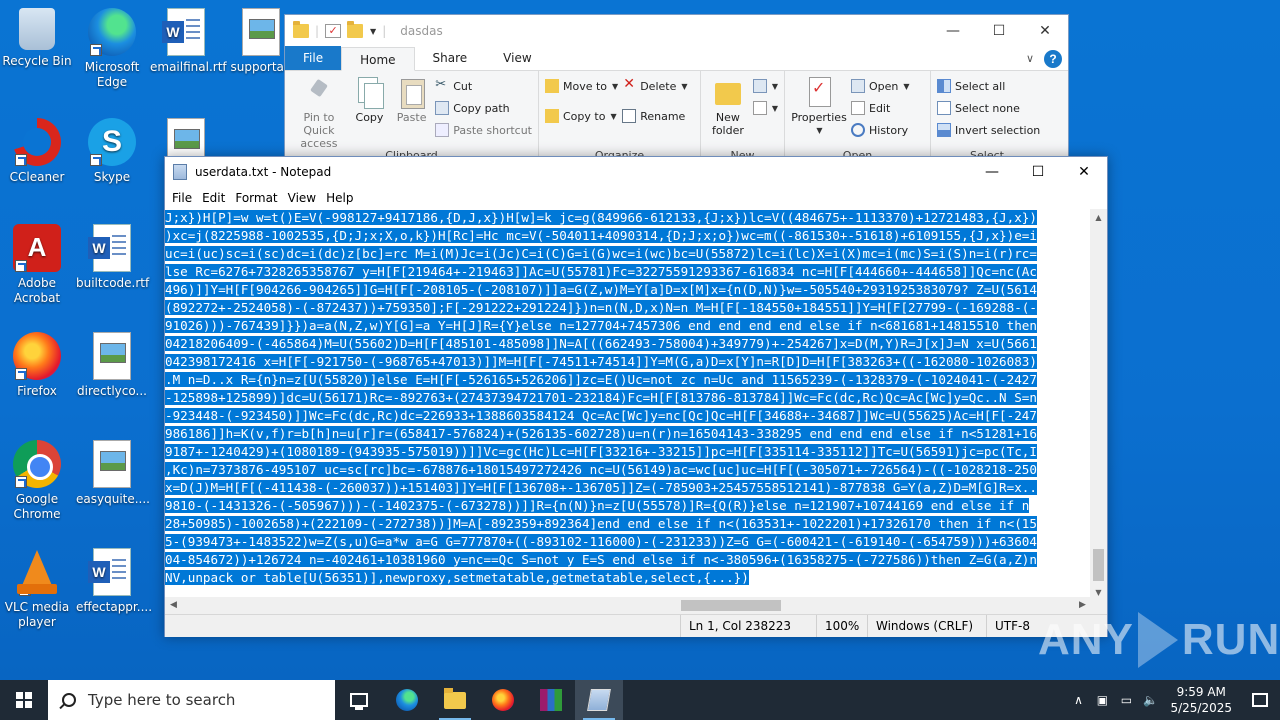 This screenshot has height=720, width=1280. Describe the element at coordinates (503, 700) in the screenshot. I see `taskbar-firefox` at that location.